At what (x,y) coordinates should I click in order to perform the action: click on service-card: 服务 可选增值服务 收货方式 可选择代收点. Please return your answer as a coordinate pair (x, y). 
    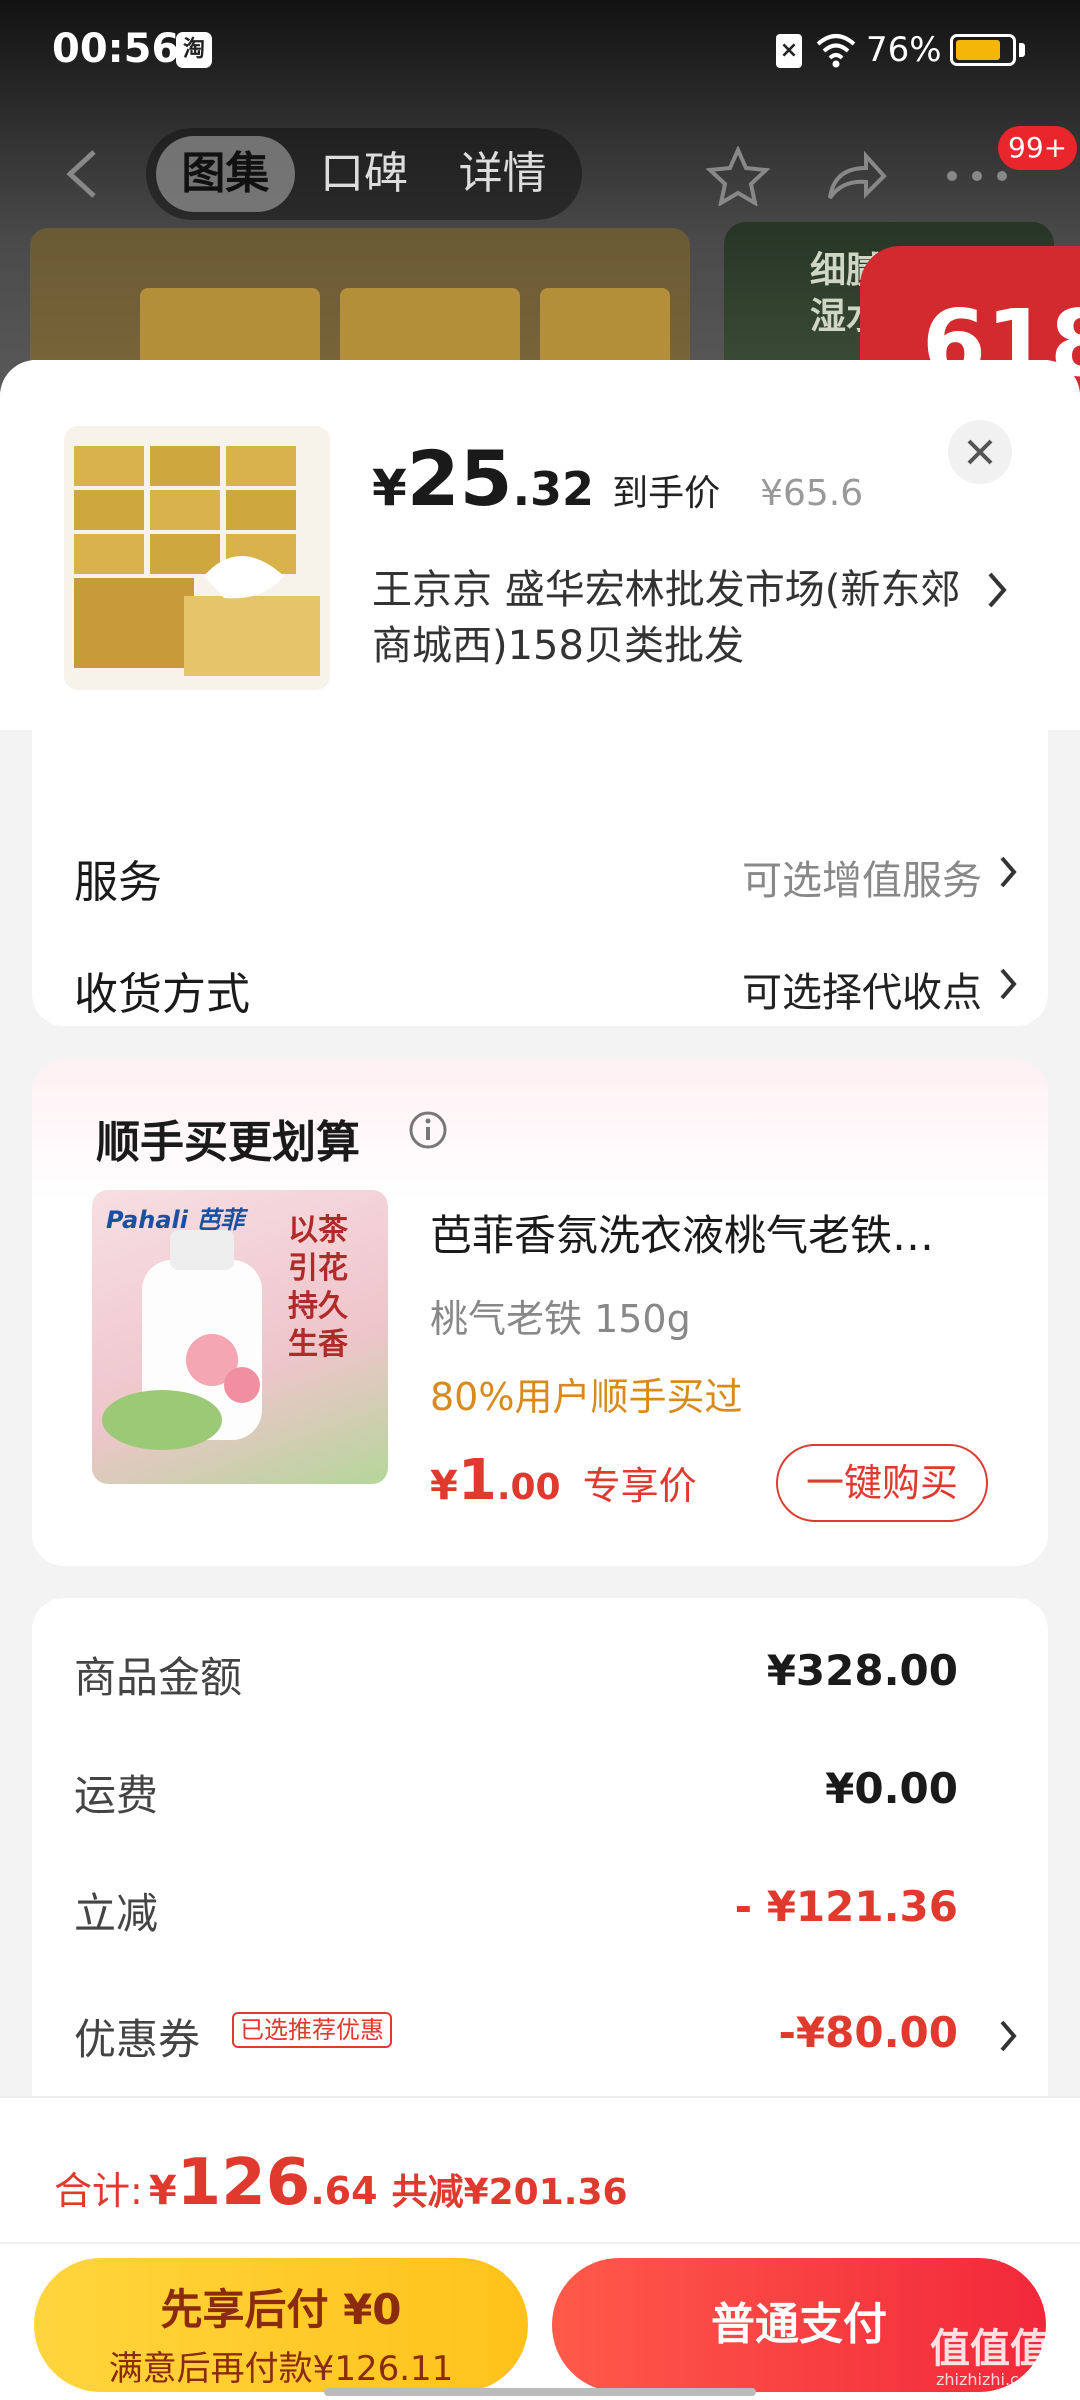
    Looking at the image, I should click on (540, 873).